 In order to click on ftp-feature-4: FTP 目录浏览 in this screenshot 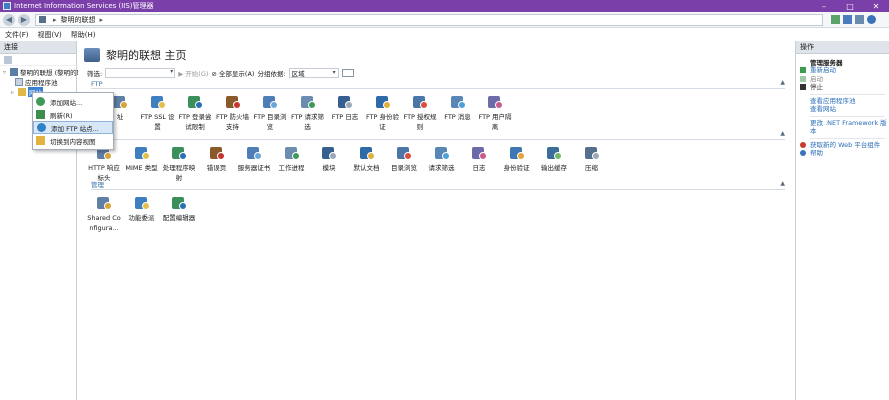, I will do `click(270, 113)`.